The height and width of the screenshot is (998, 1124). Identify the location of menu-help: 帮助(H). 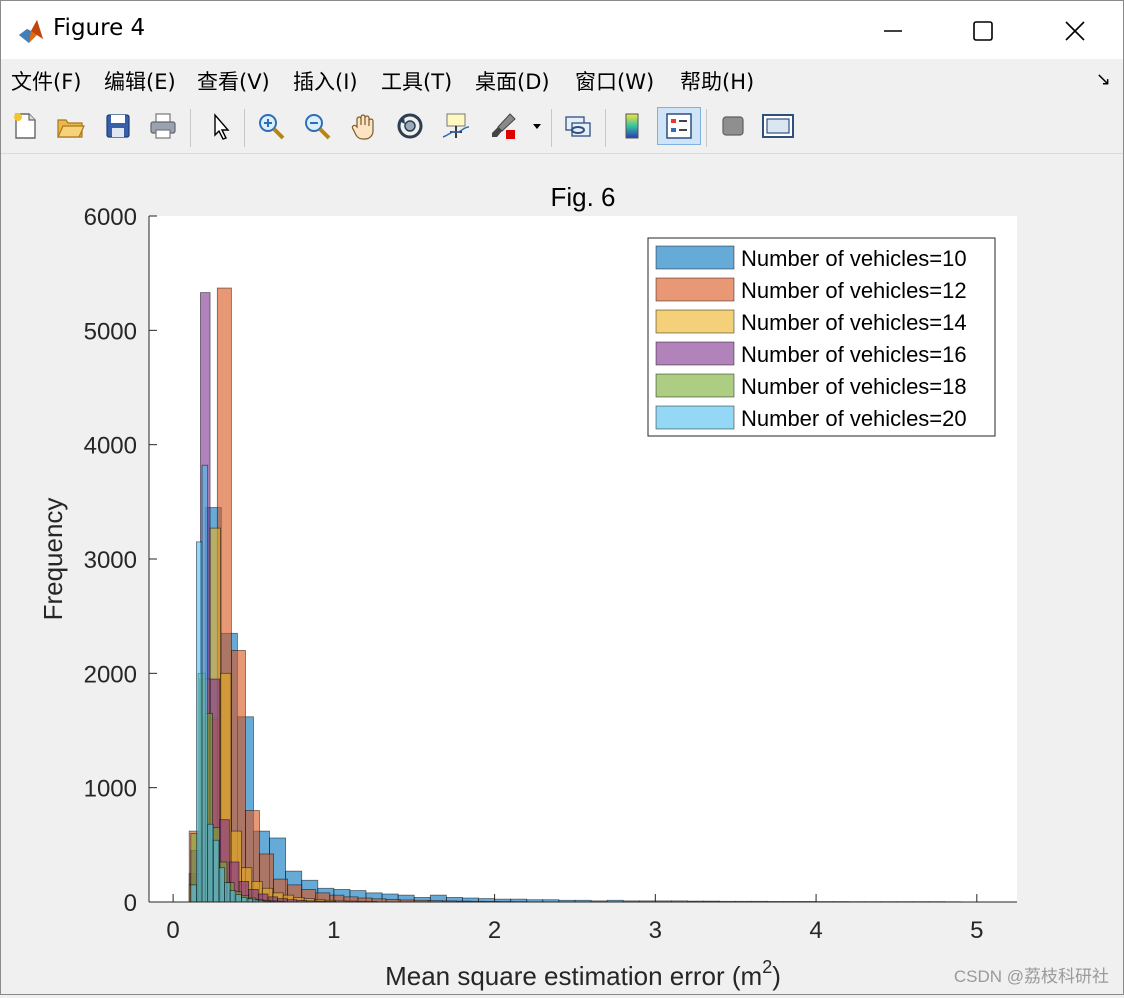
(717, 81).